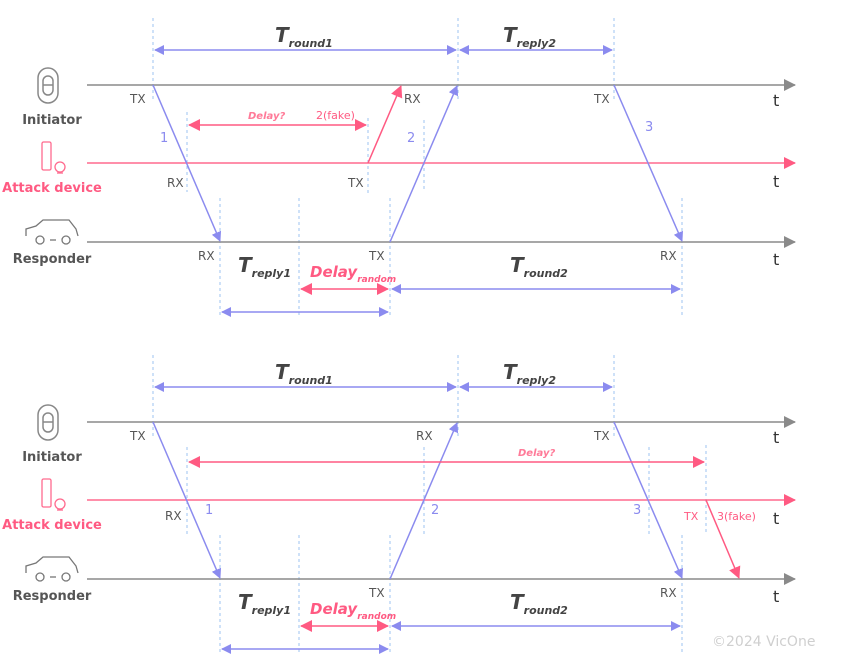 The height and width of the screenshot is (668, 842). Describe the element at coordinates (736, 516) in the screenshot. I see `fake-message-label: 3(fake)` at that location.